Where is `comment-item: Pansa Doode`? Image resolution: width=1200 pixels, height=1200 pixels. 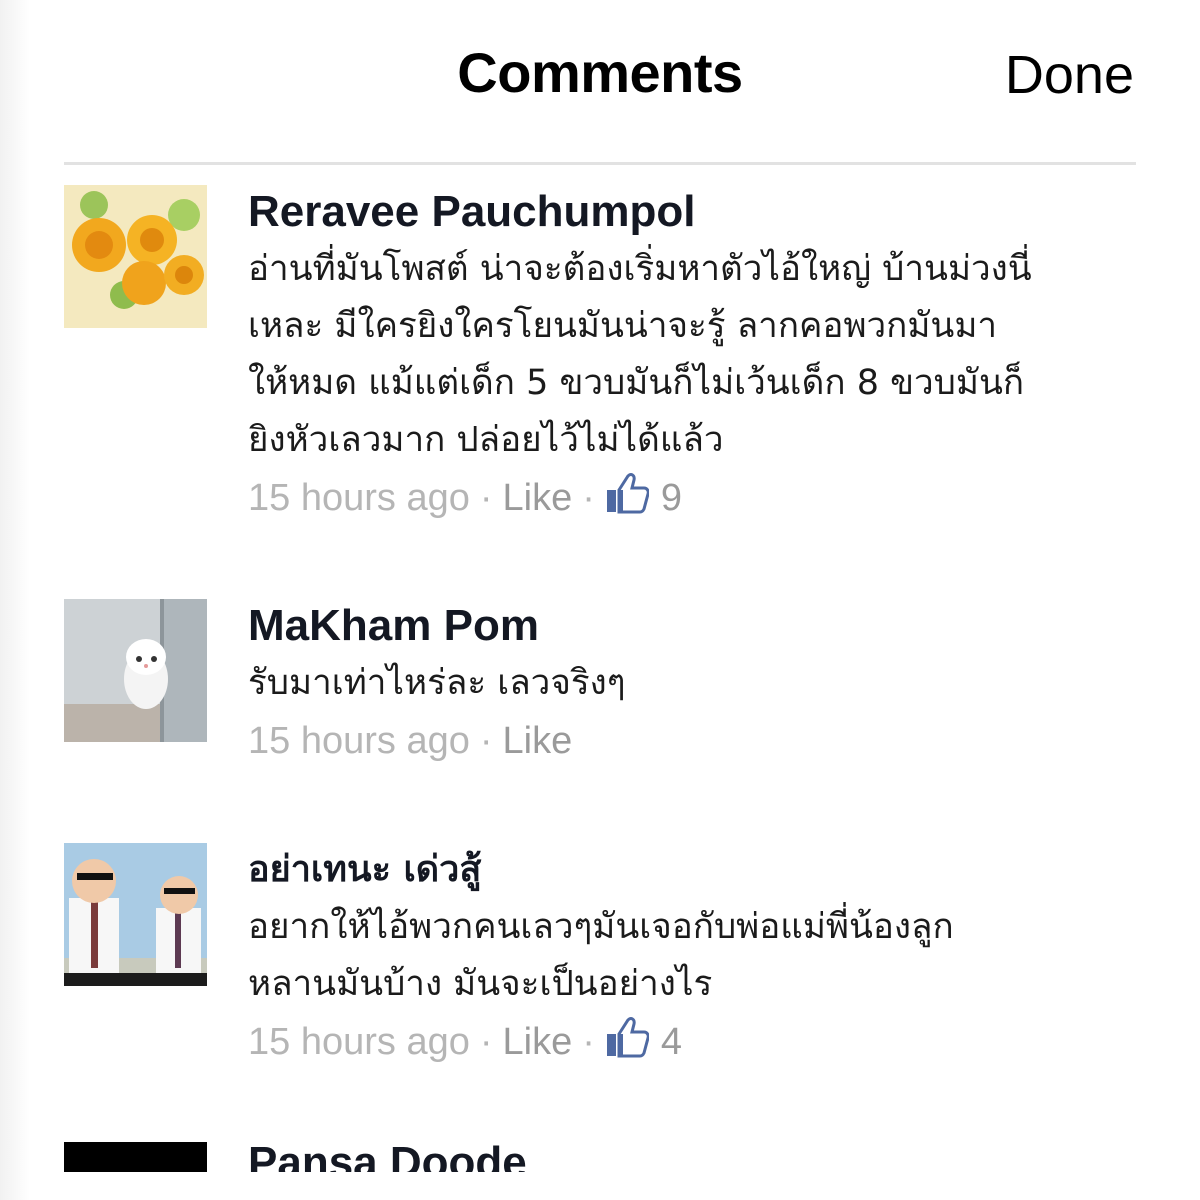
comment-item: Pansa Doode is located at coordinates (604, 1157).